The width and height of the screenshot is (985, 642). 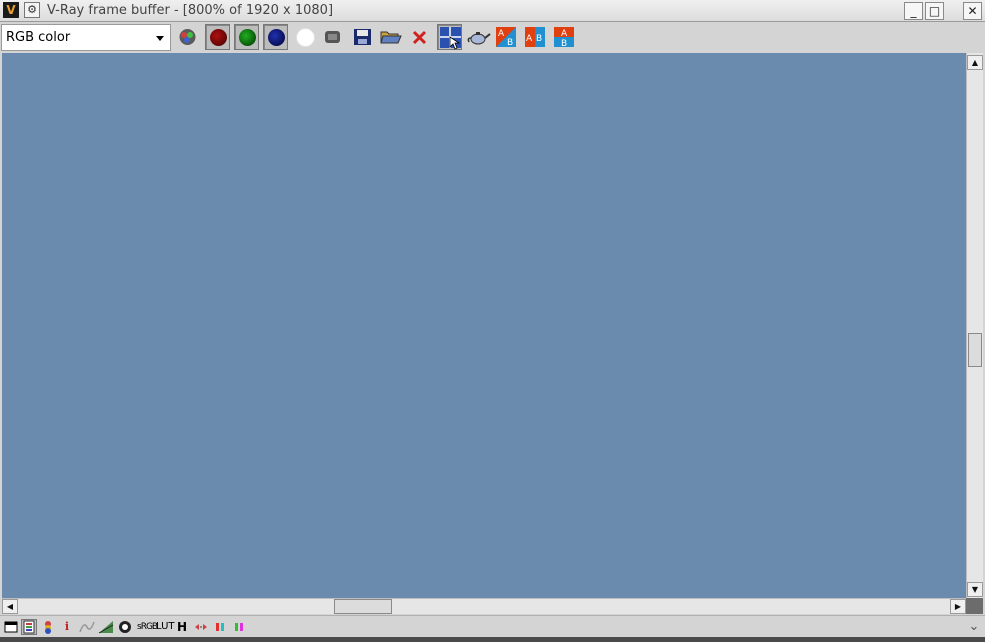 I want to click on compare-ab-horizontal-button: A B, so click(x=506, y=37).